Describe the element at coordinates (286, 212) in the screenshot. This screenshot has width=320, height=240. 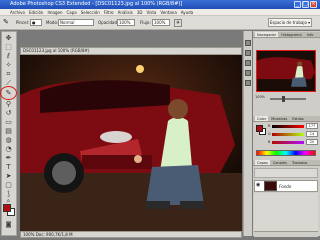
I see `layers-list-area` at that location.